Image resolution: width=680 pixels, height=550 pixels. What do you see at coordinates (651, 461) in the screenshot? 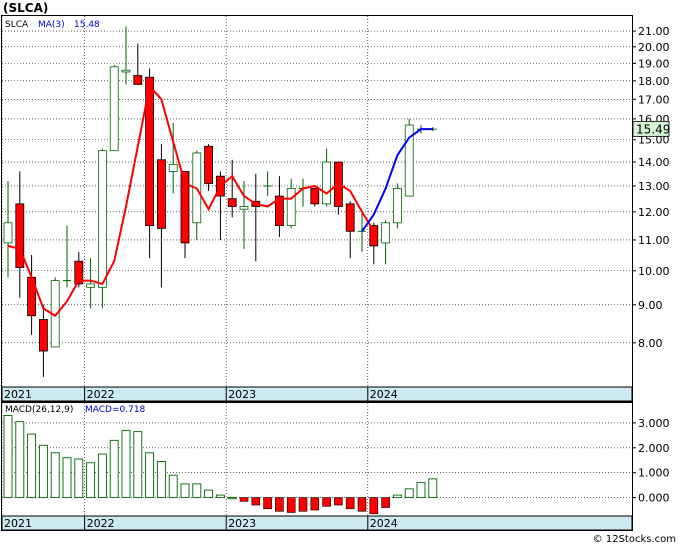
I see `macd-y-axis: 0.000 1.000 2.000 3.000` at bounding box center [651, 461].